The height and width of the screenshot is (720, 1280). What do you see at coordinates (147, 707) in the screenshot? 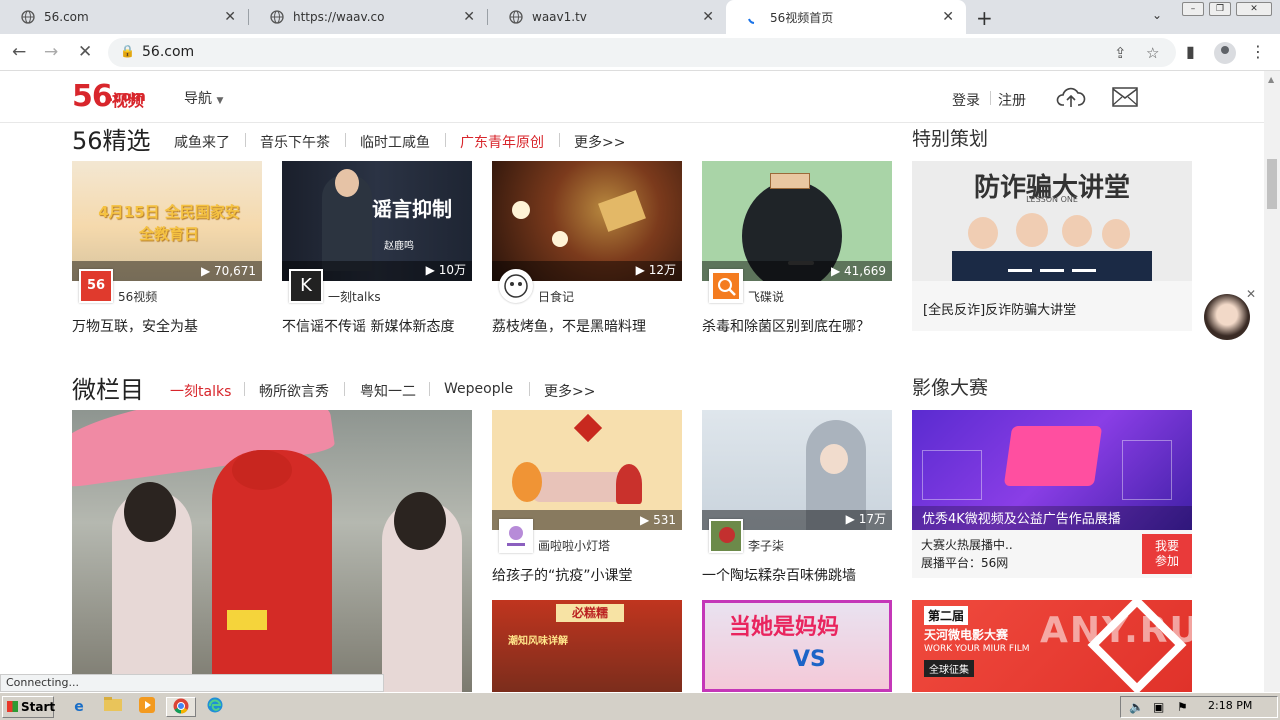
I see `media-player-icon` at bounding box center [147, 707].